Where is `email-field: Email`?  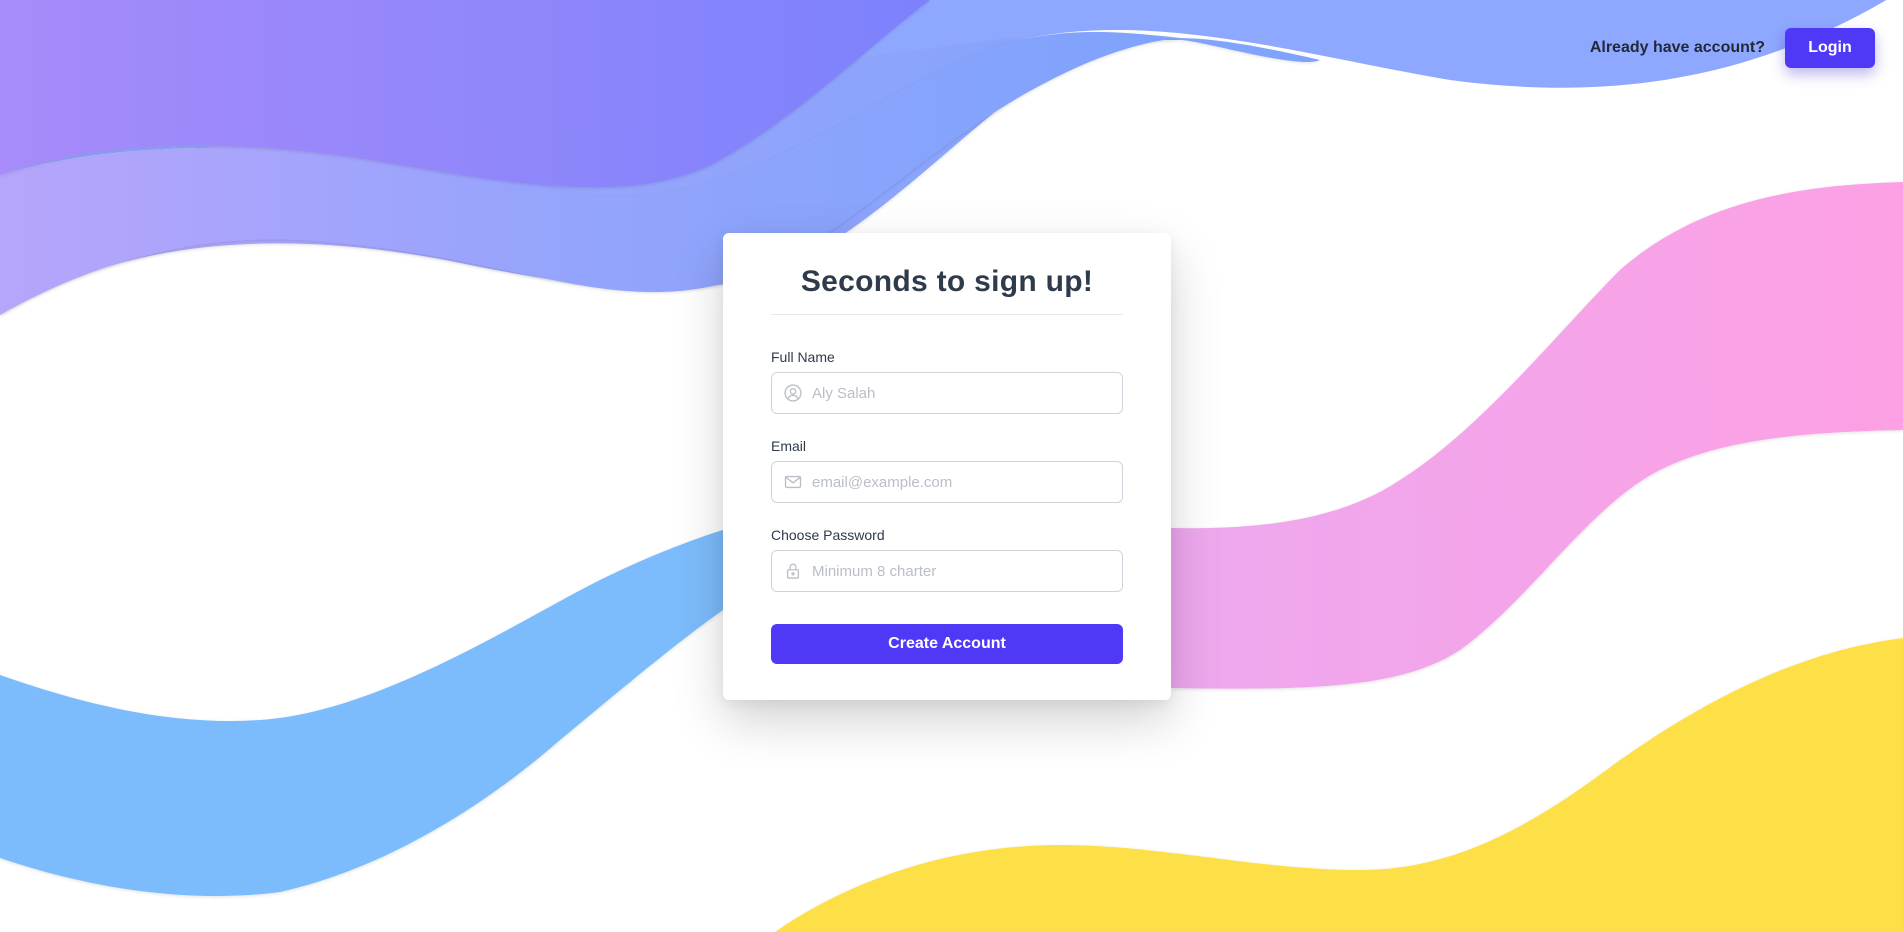 email-field: Email is located at coordinates (947, 470).